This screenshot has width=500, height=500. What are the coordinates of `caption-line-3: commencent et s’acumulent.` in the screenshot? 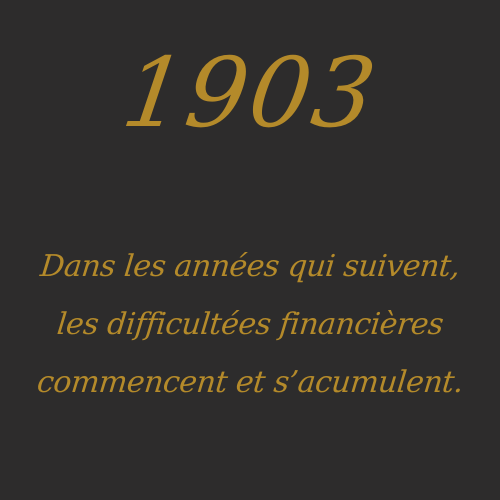 It's located at (250, 382).